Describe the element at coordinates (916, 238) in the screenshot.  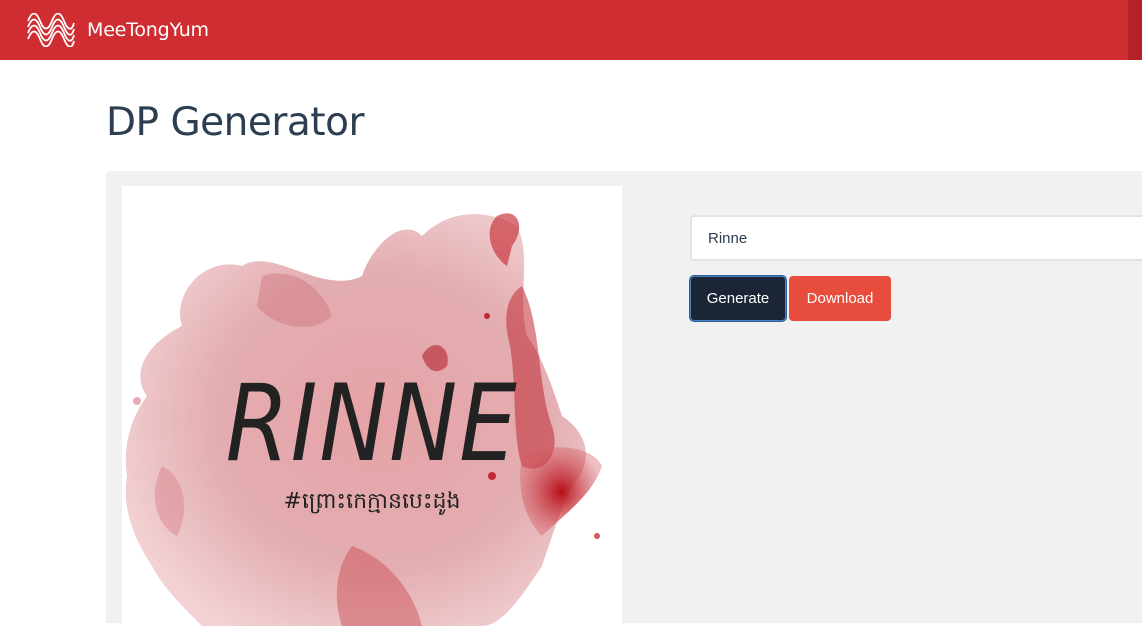
I see `name-input` at that location.